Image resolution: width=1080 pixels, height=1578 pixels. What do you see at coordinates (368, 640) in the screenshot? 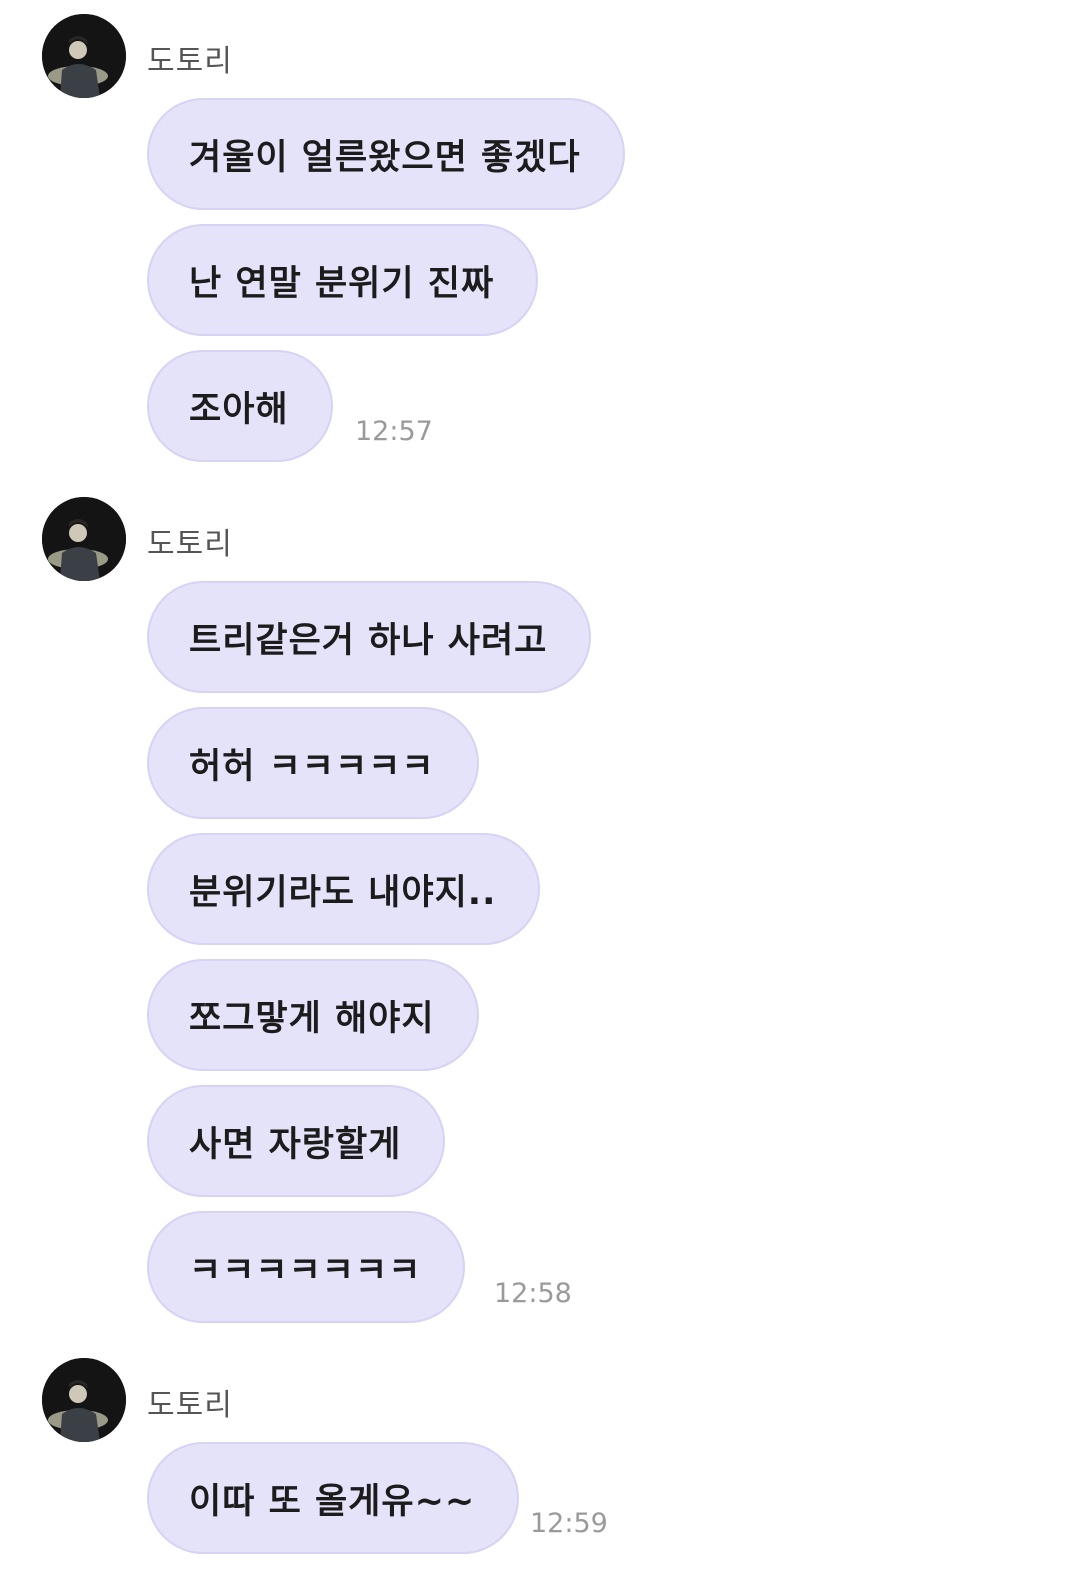
I see `message-text: 트리같은거 하나 사려고` at bounding box center [368, 640].